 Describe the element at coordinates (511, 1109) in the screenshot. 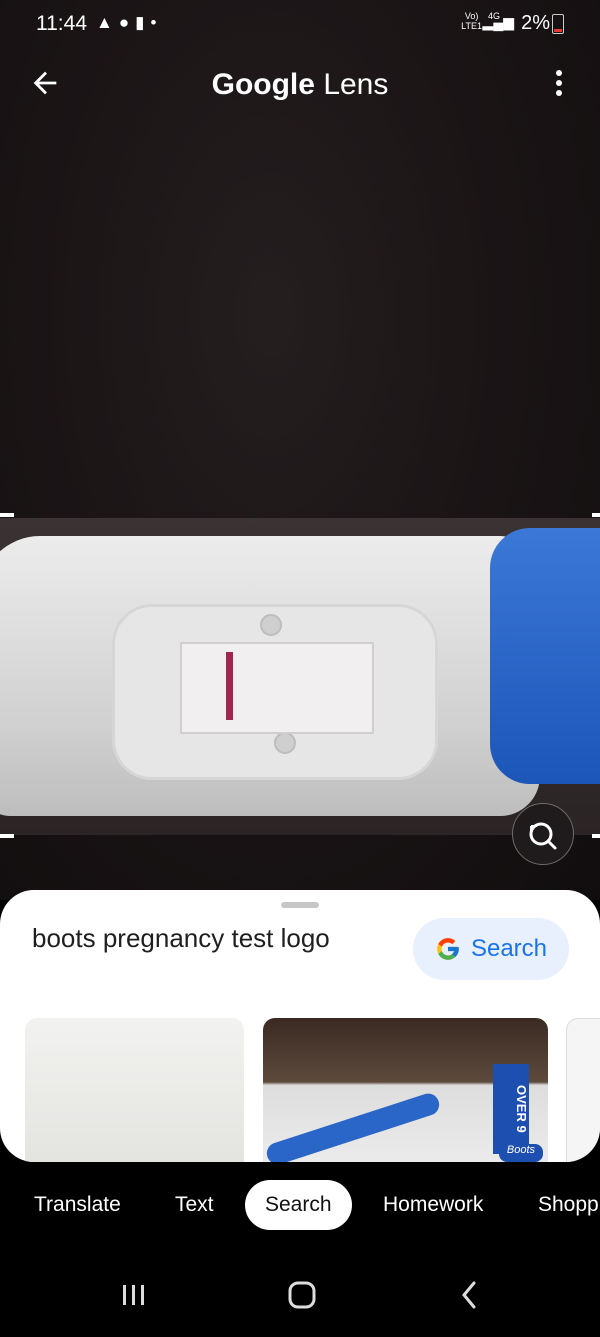

I see `package-label-over: OVER 9` at that location.